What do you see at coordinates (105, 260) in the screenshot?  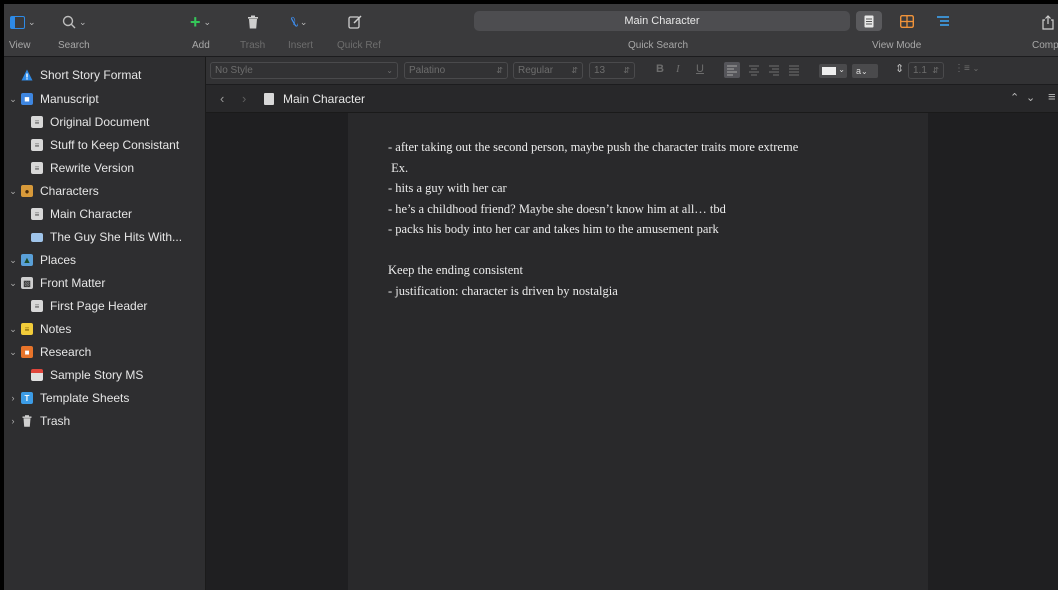 I see `binder-item-places: ⌄ ▲ Places` at bounding box center [105, 260].